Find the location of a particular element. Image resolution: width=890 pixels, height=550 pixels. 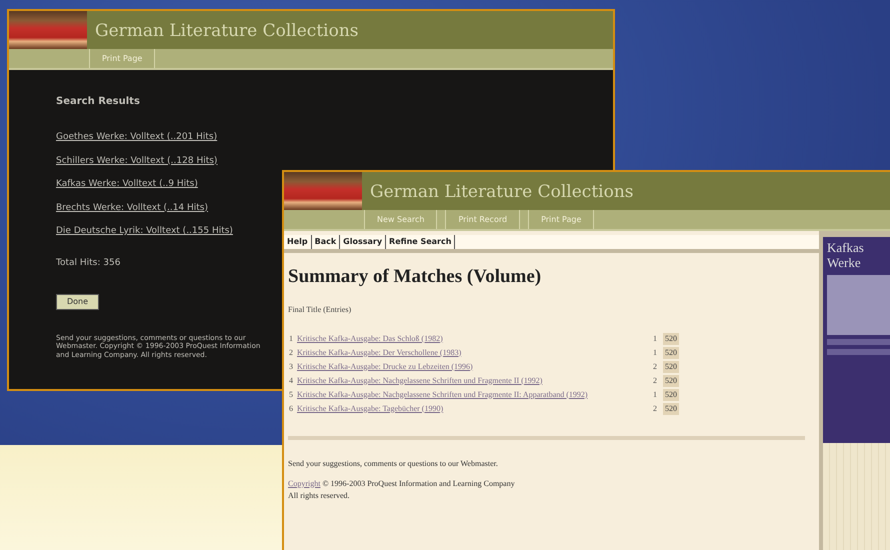

copyright-link: Copyright is located at coordinates (304, 483).